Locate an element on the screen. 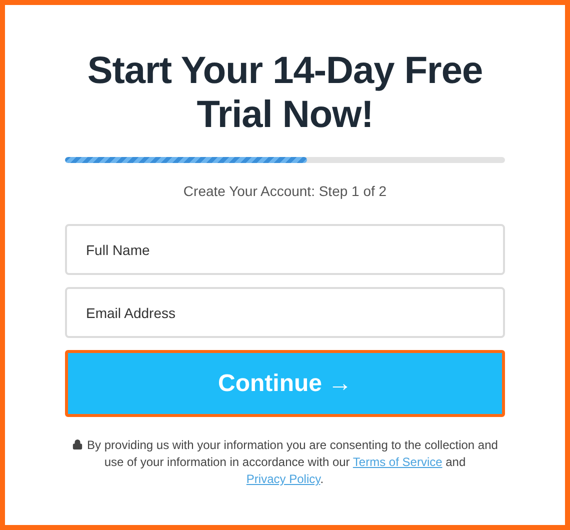 The image size is (570, 530). continue-button: Continue → is located at coordinates (285, 383).